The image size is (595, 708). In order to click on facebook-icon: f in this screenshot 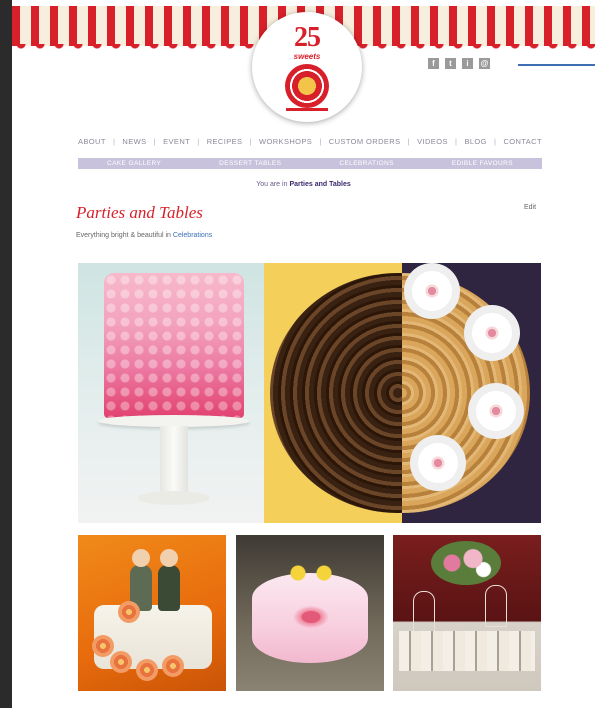, I will do `click(433, 63)`.